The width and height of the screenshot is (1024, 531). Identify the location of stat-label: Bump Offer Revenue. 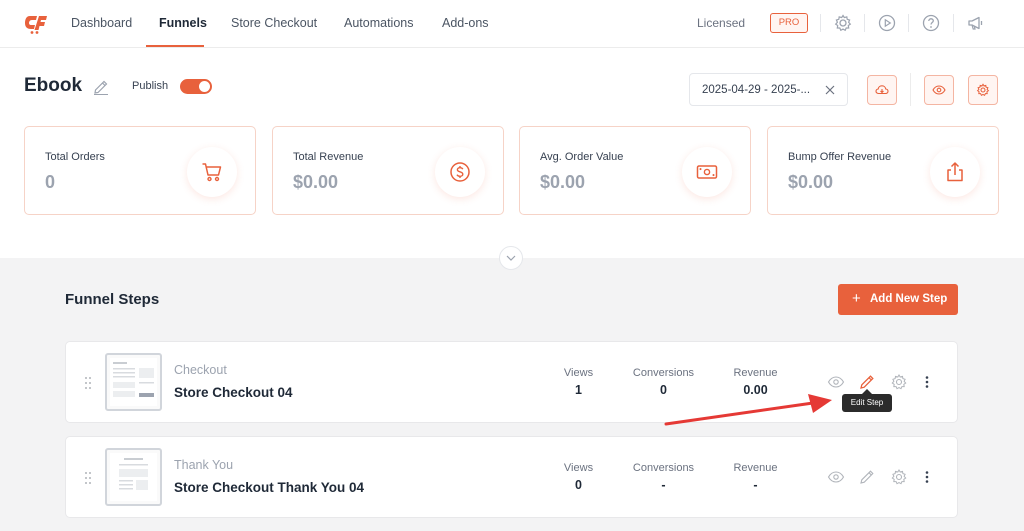
(840, 157).